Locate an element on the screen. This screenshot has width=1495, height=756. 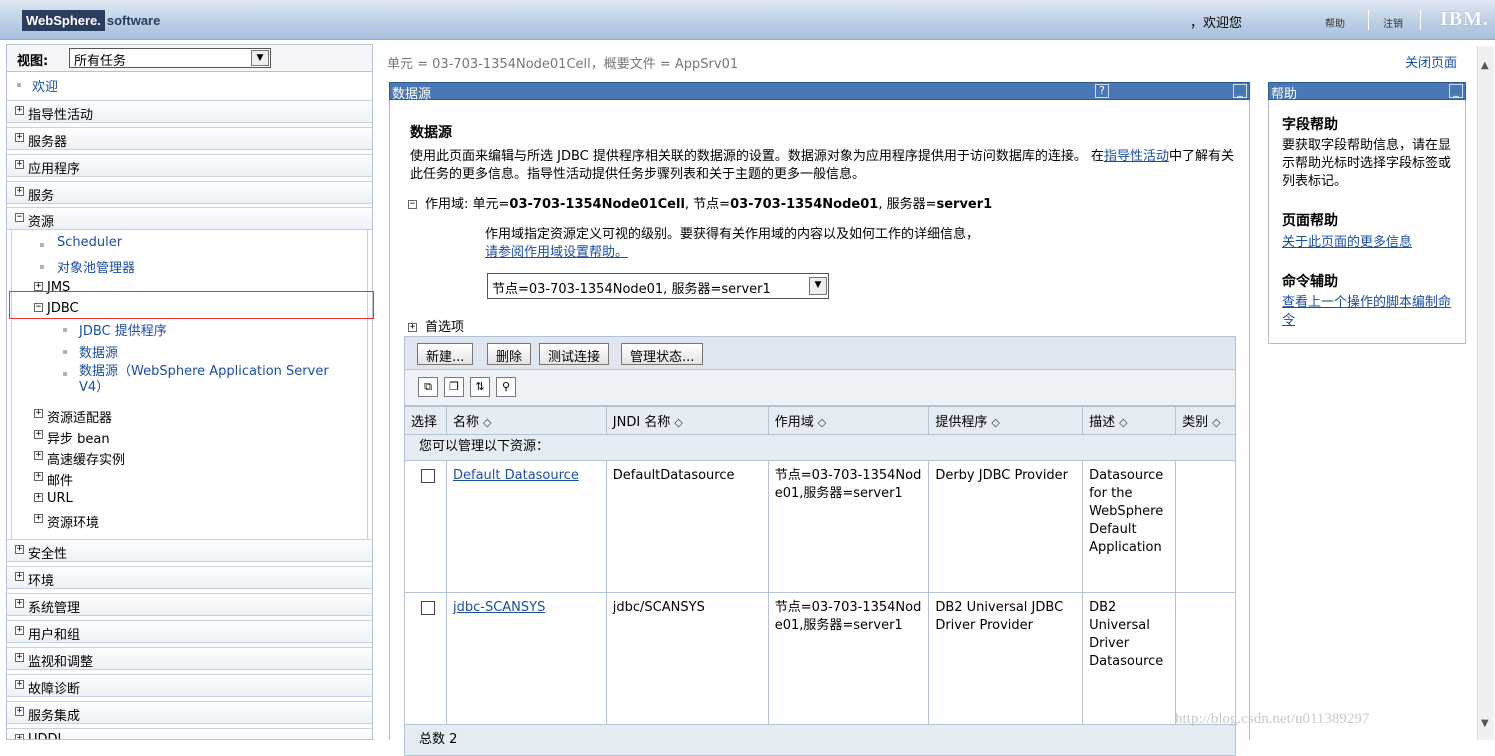
close-page-link: 关闭页面 is located at coordinates (1431, 61).